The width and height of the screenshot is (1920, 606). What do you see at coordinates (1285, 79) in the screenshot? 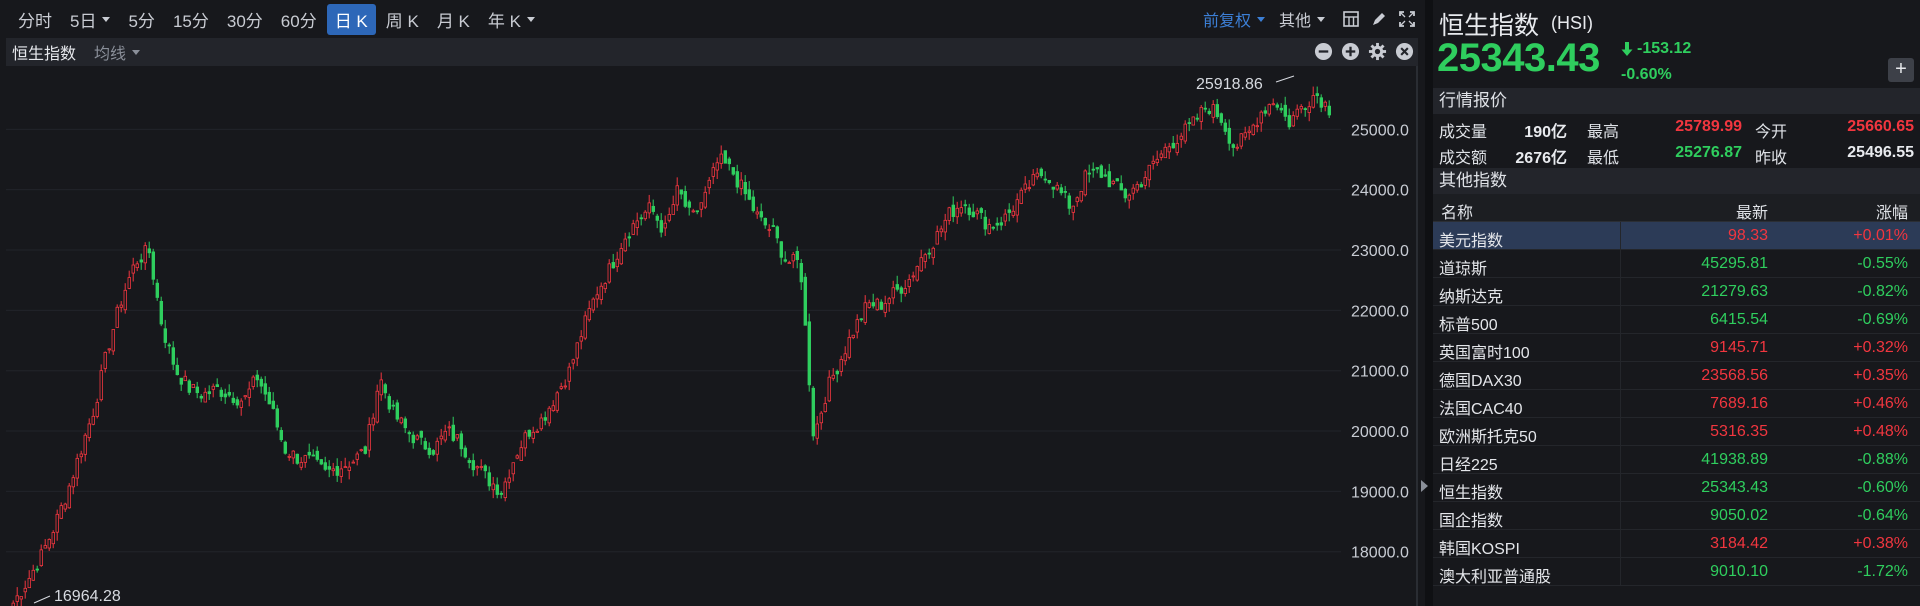
I see `annotation-arrow` at bounding box center [1285, 79].